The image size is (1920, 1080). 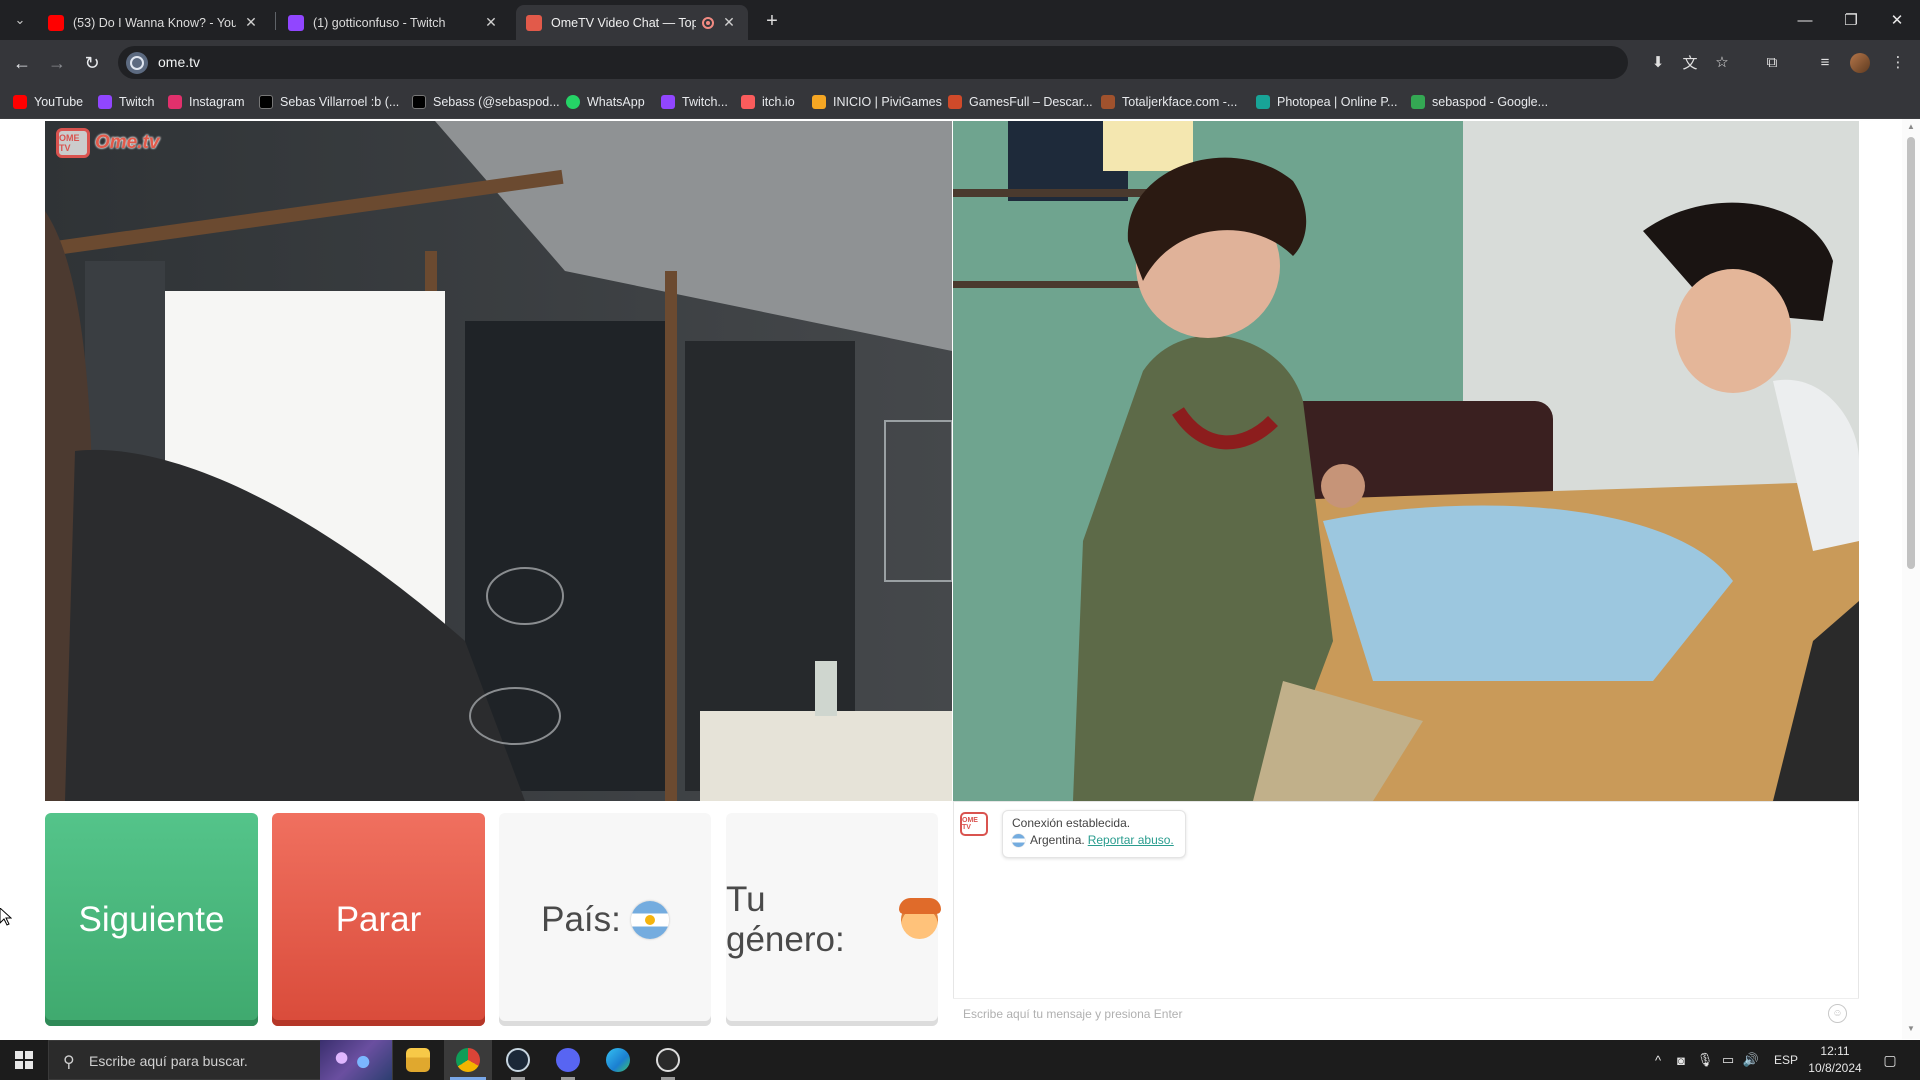 What do you see at coordinates (1825, 62) in the screenshot?
I see `media-control-icon: ≡` at bounding box center [1825, 62].